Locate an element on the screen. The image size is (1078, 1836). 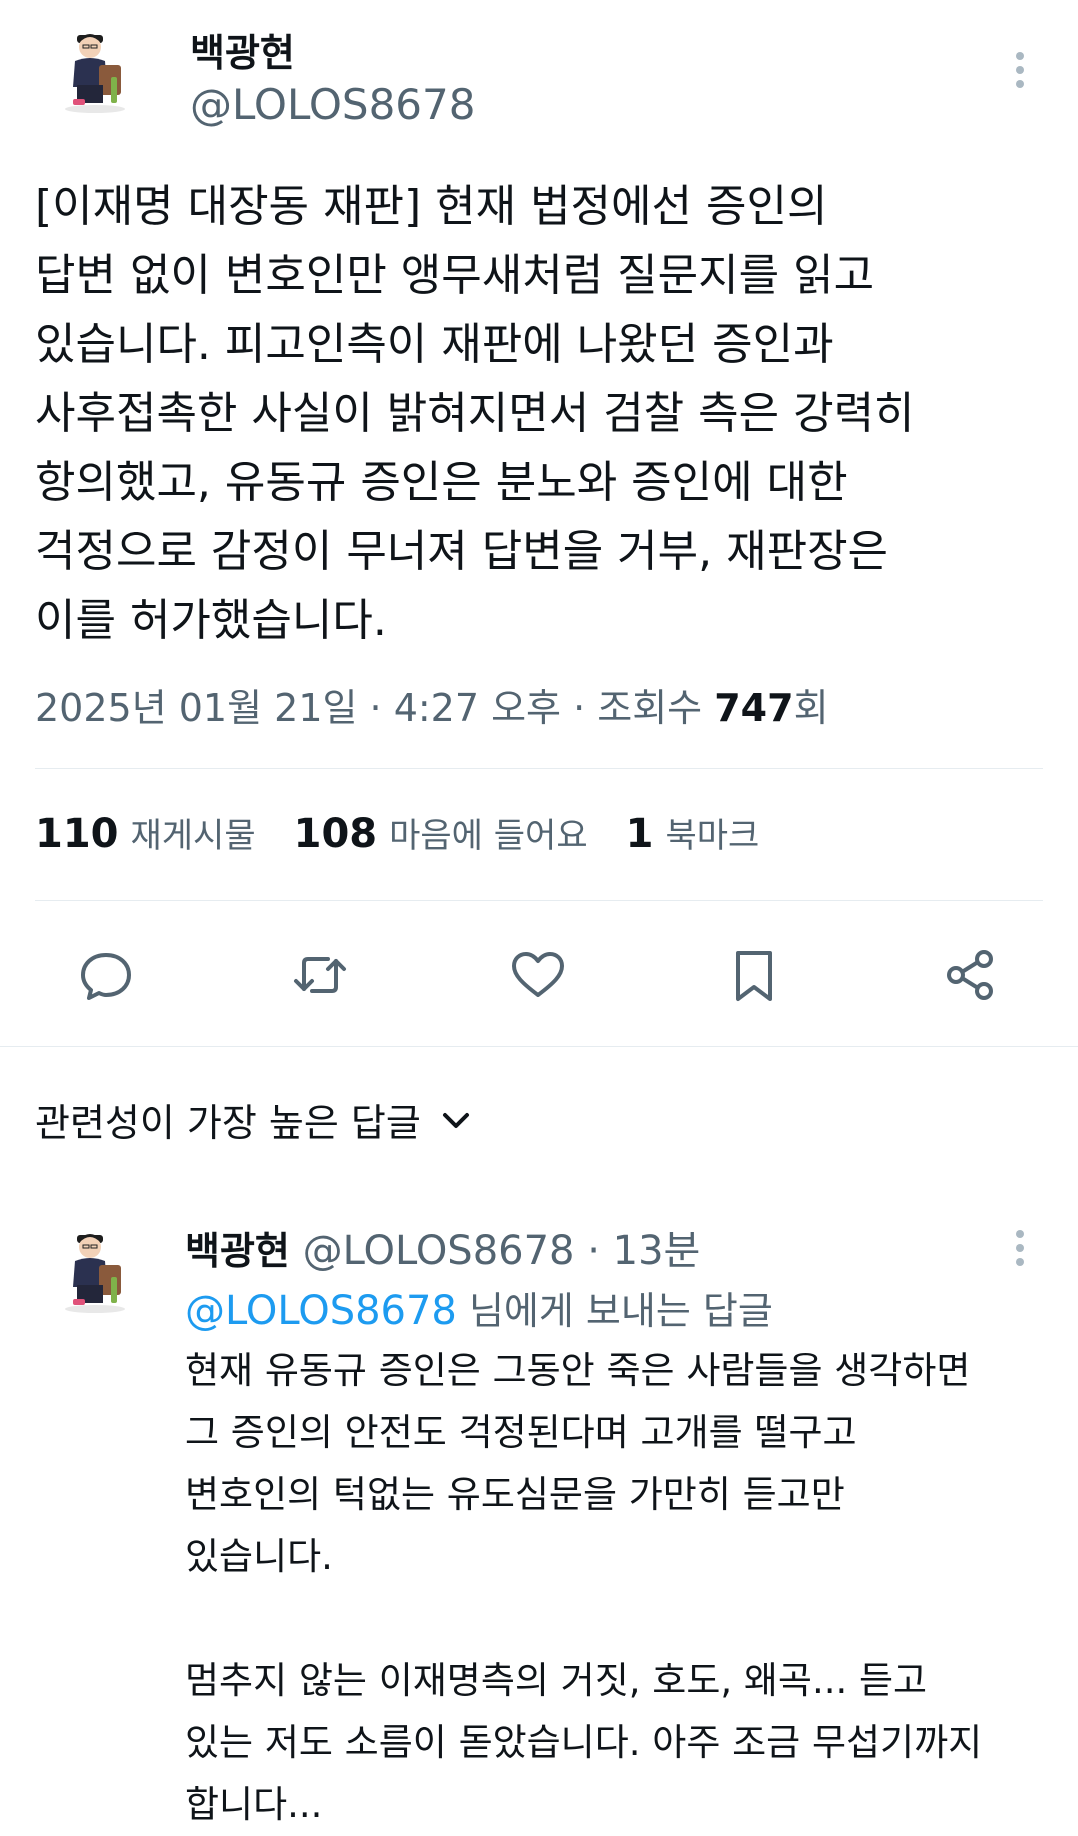
chevron-down-icon is located at coordinates (455, 1120).